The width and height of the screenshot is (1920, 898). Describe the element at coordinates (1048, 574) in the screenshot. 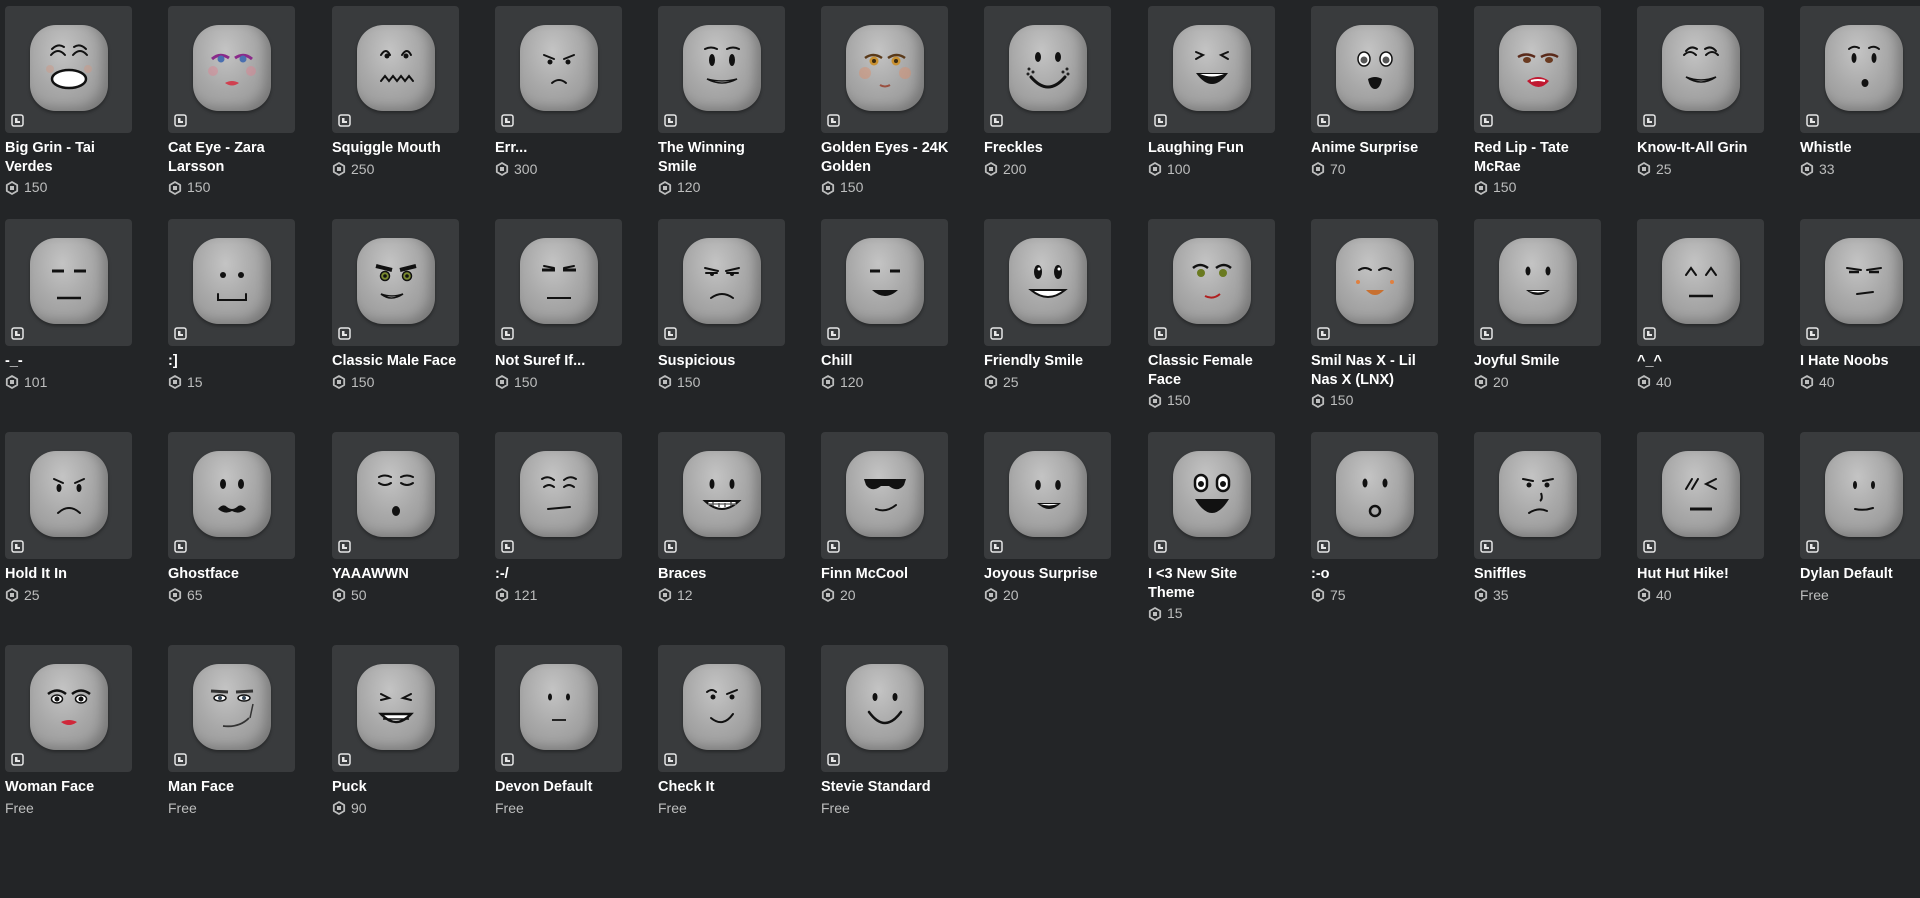

I see `item-name: Joyous Surprise` at that location.